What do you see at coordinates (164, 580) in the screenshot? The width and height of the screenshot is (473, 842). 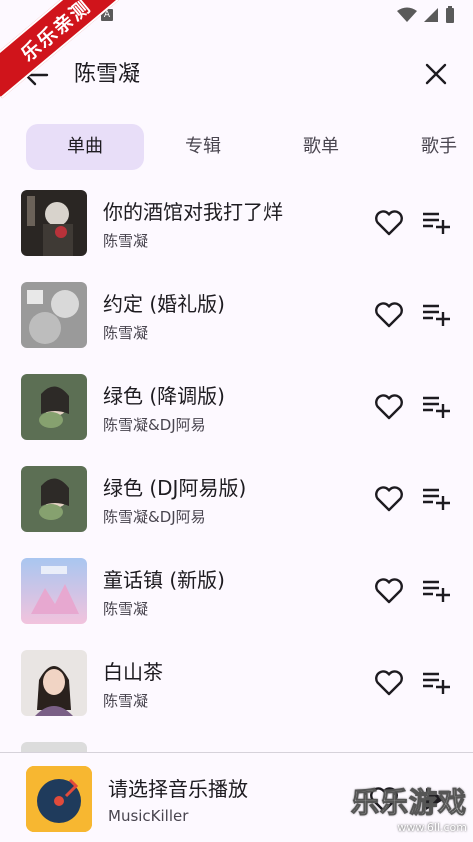 I see `song-title: 童话镇 (新版)` at bounding box center [164, 580].